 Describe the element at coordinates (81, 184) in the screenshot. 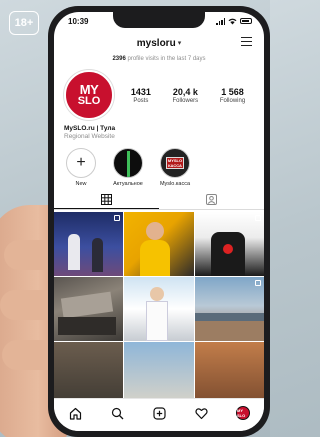

I see `highlight-label: New` at that location.